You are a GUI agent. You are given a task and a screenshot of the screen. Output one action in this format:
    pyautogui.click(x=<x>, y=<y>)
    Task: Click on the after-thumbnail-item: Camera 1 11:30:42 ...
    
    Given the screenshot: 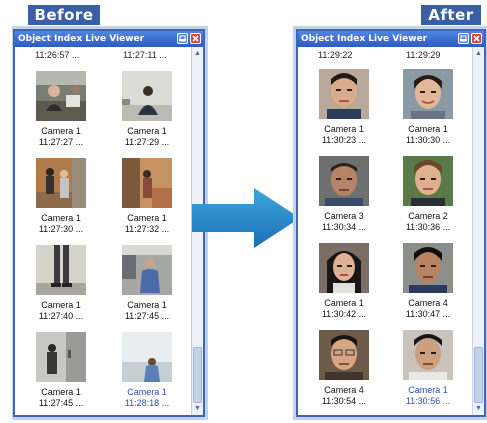 What is the action you would take?
    pyautogui.click(x=344, y=281)
    